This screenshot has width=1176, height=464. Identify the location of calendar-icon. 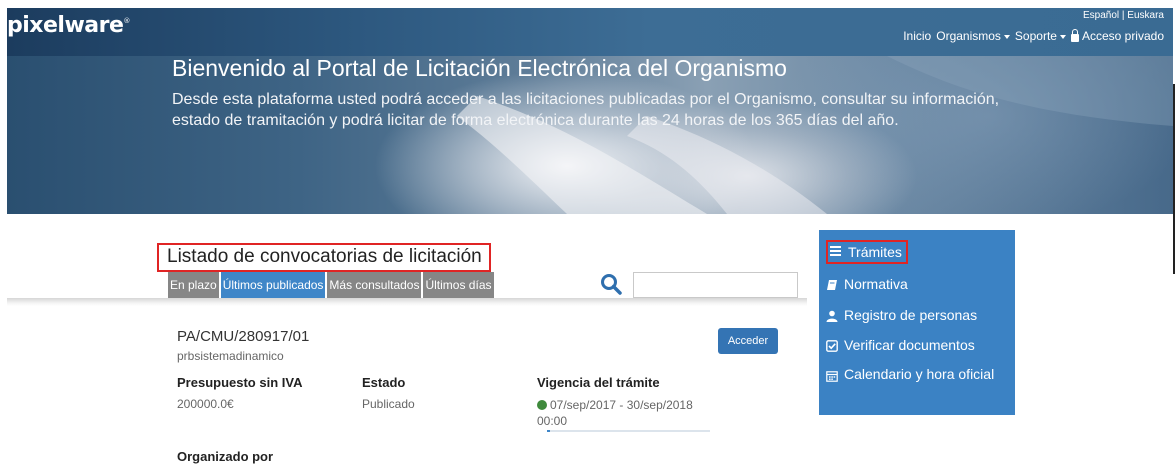
(834, 377).